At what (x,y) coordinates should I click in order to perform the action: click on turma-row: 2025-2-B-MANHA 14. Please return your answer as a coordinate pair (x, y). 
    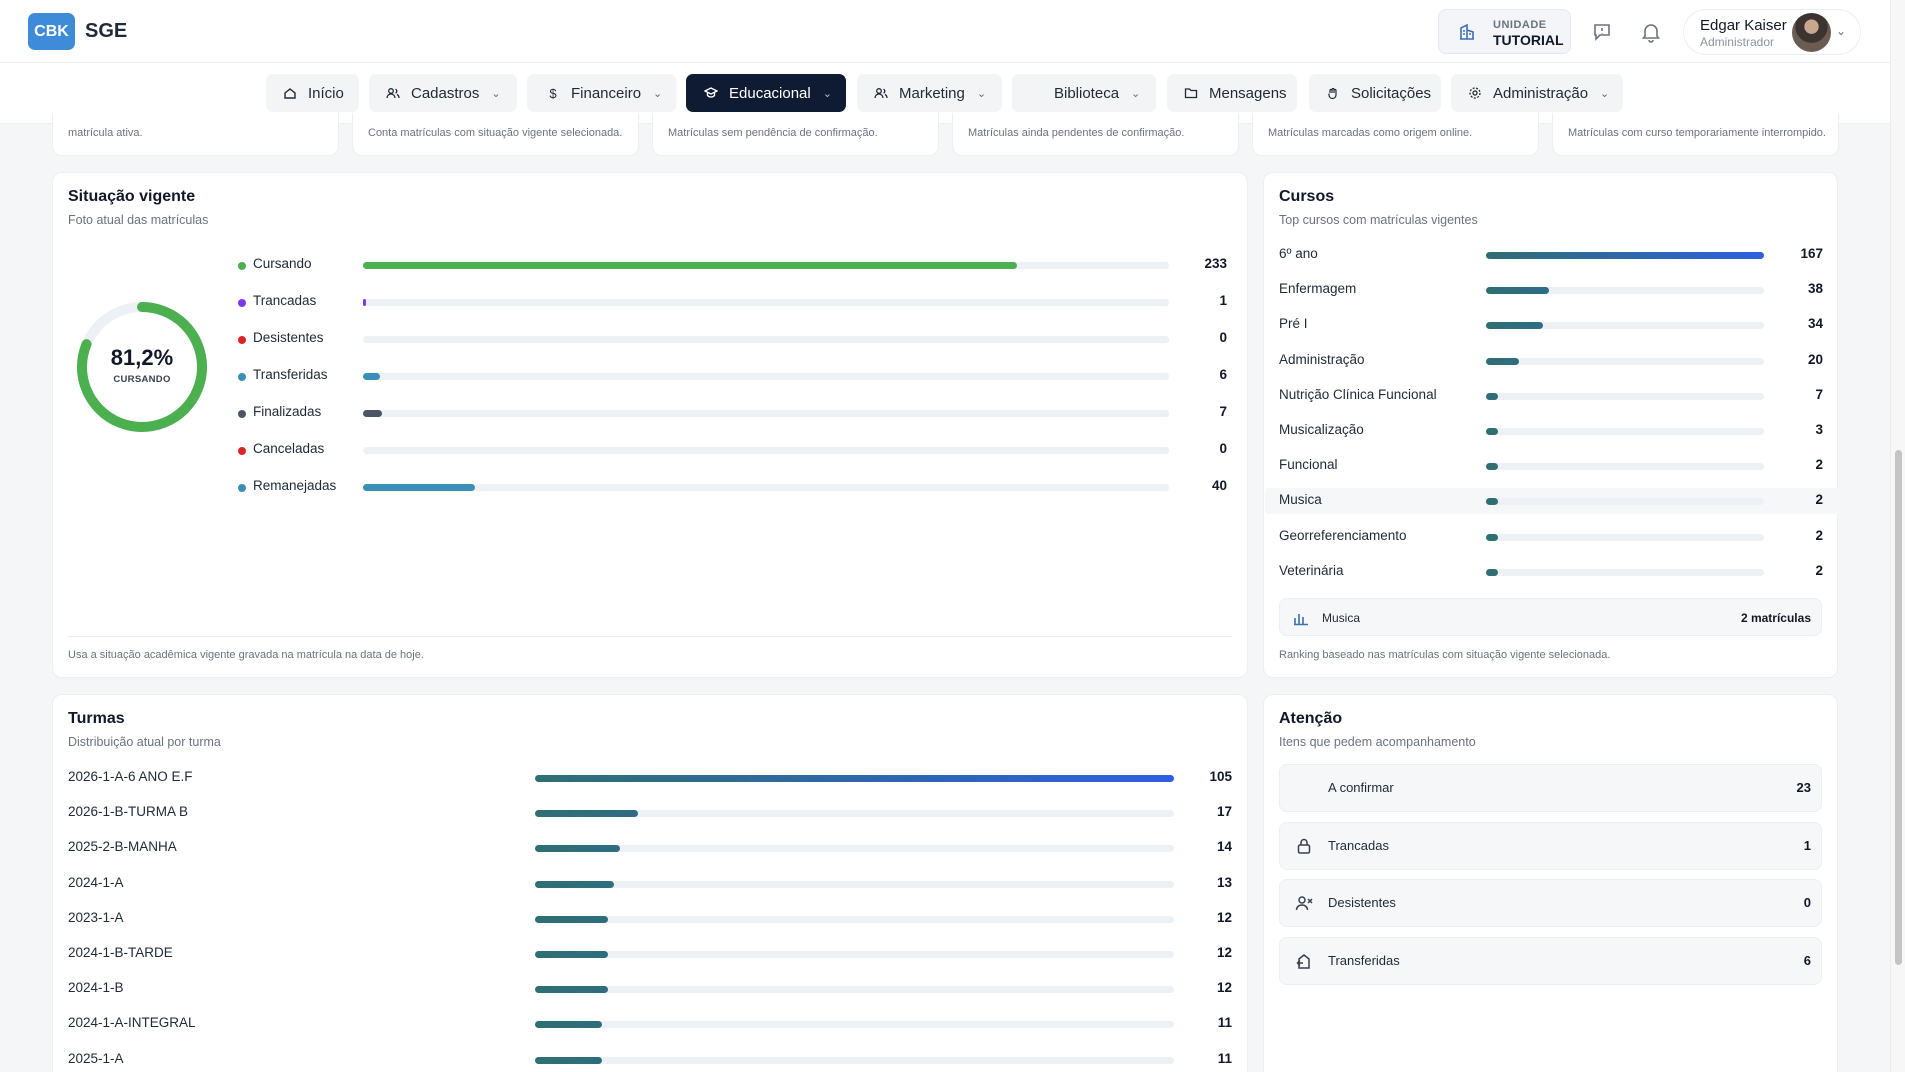
    Looking at the image, I should click on (616, 849).